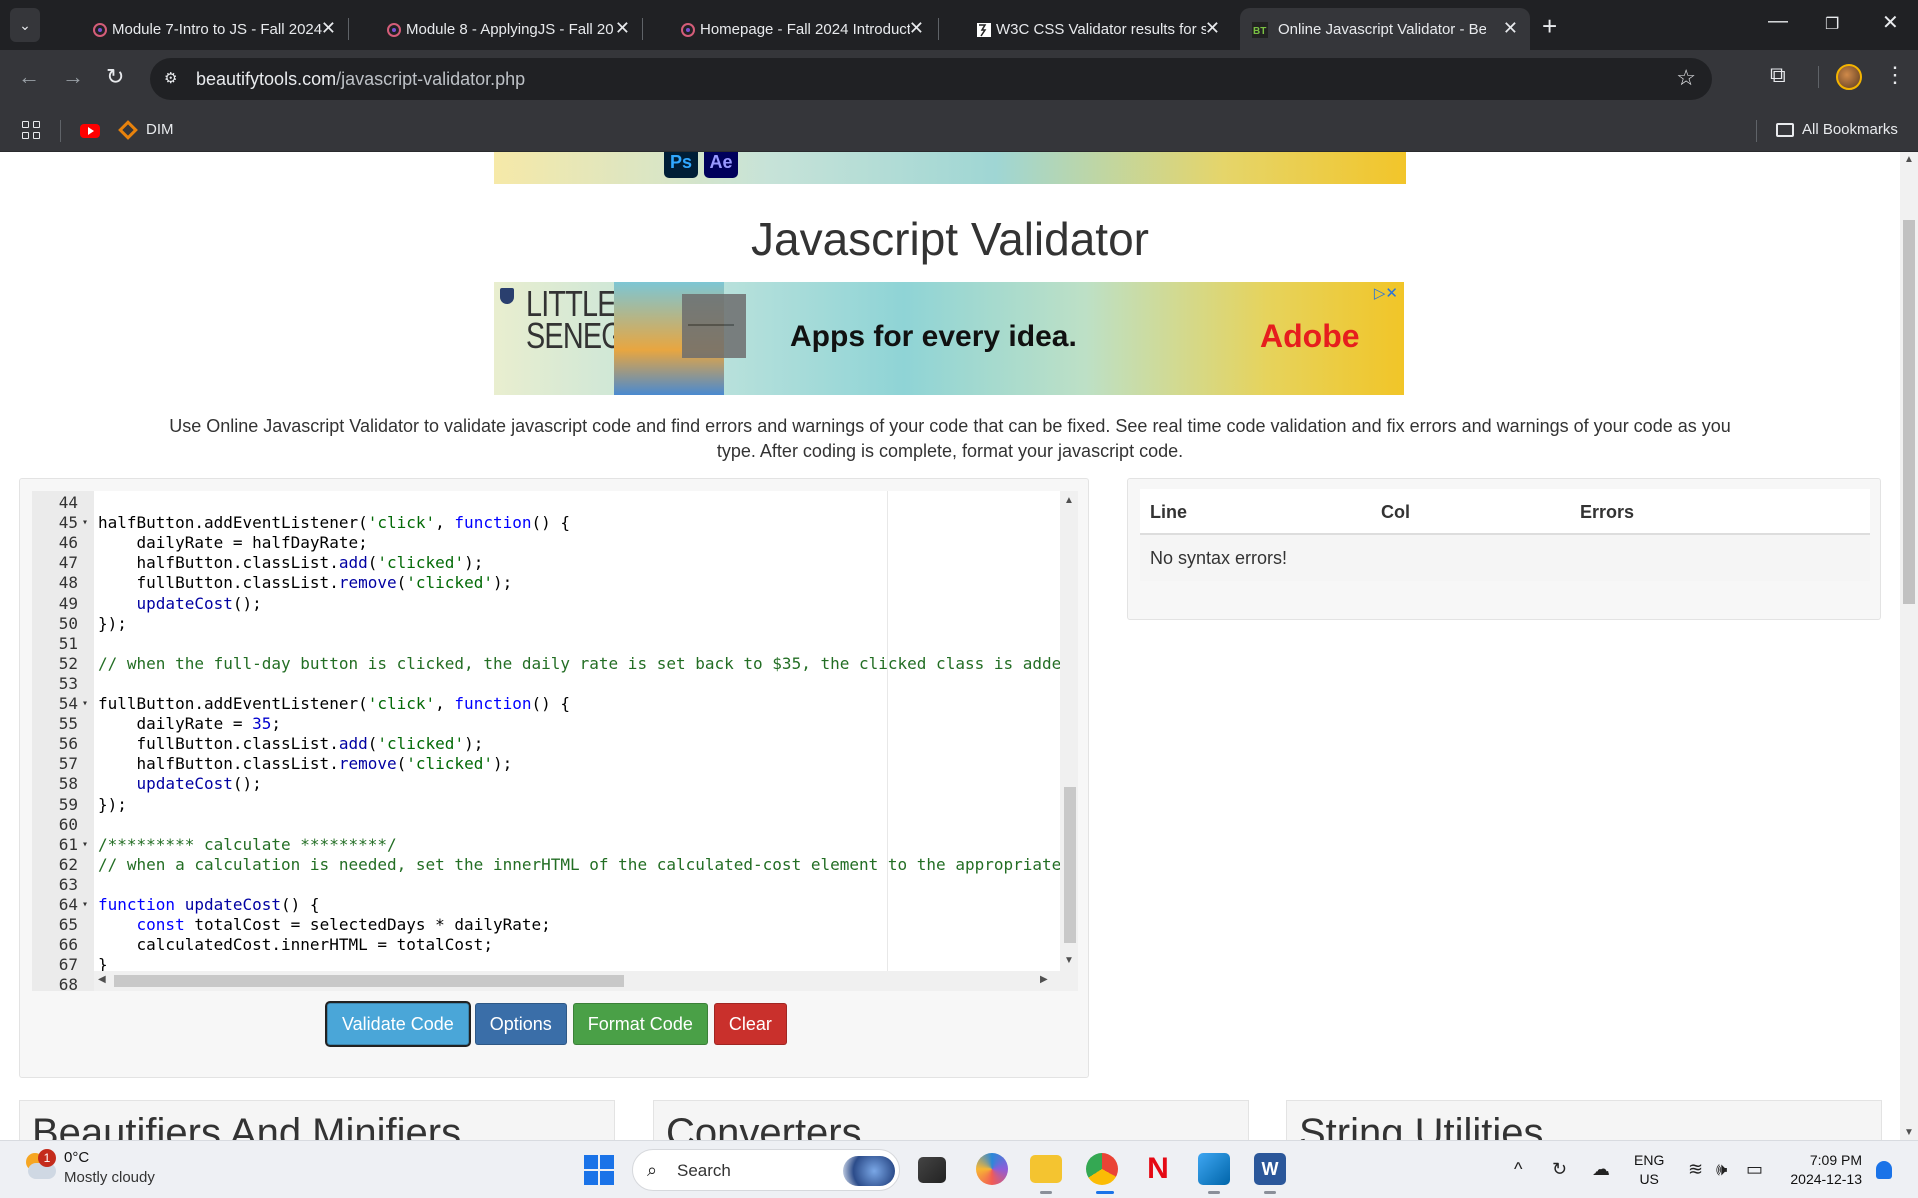  What do you see at coordinates (25, 25) in the screenshot?
I see `tab-search-button: ⌄` at bounding box center [25, 25].